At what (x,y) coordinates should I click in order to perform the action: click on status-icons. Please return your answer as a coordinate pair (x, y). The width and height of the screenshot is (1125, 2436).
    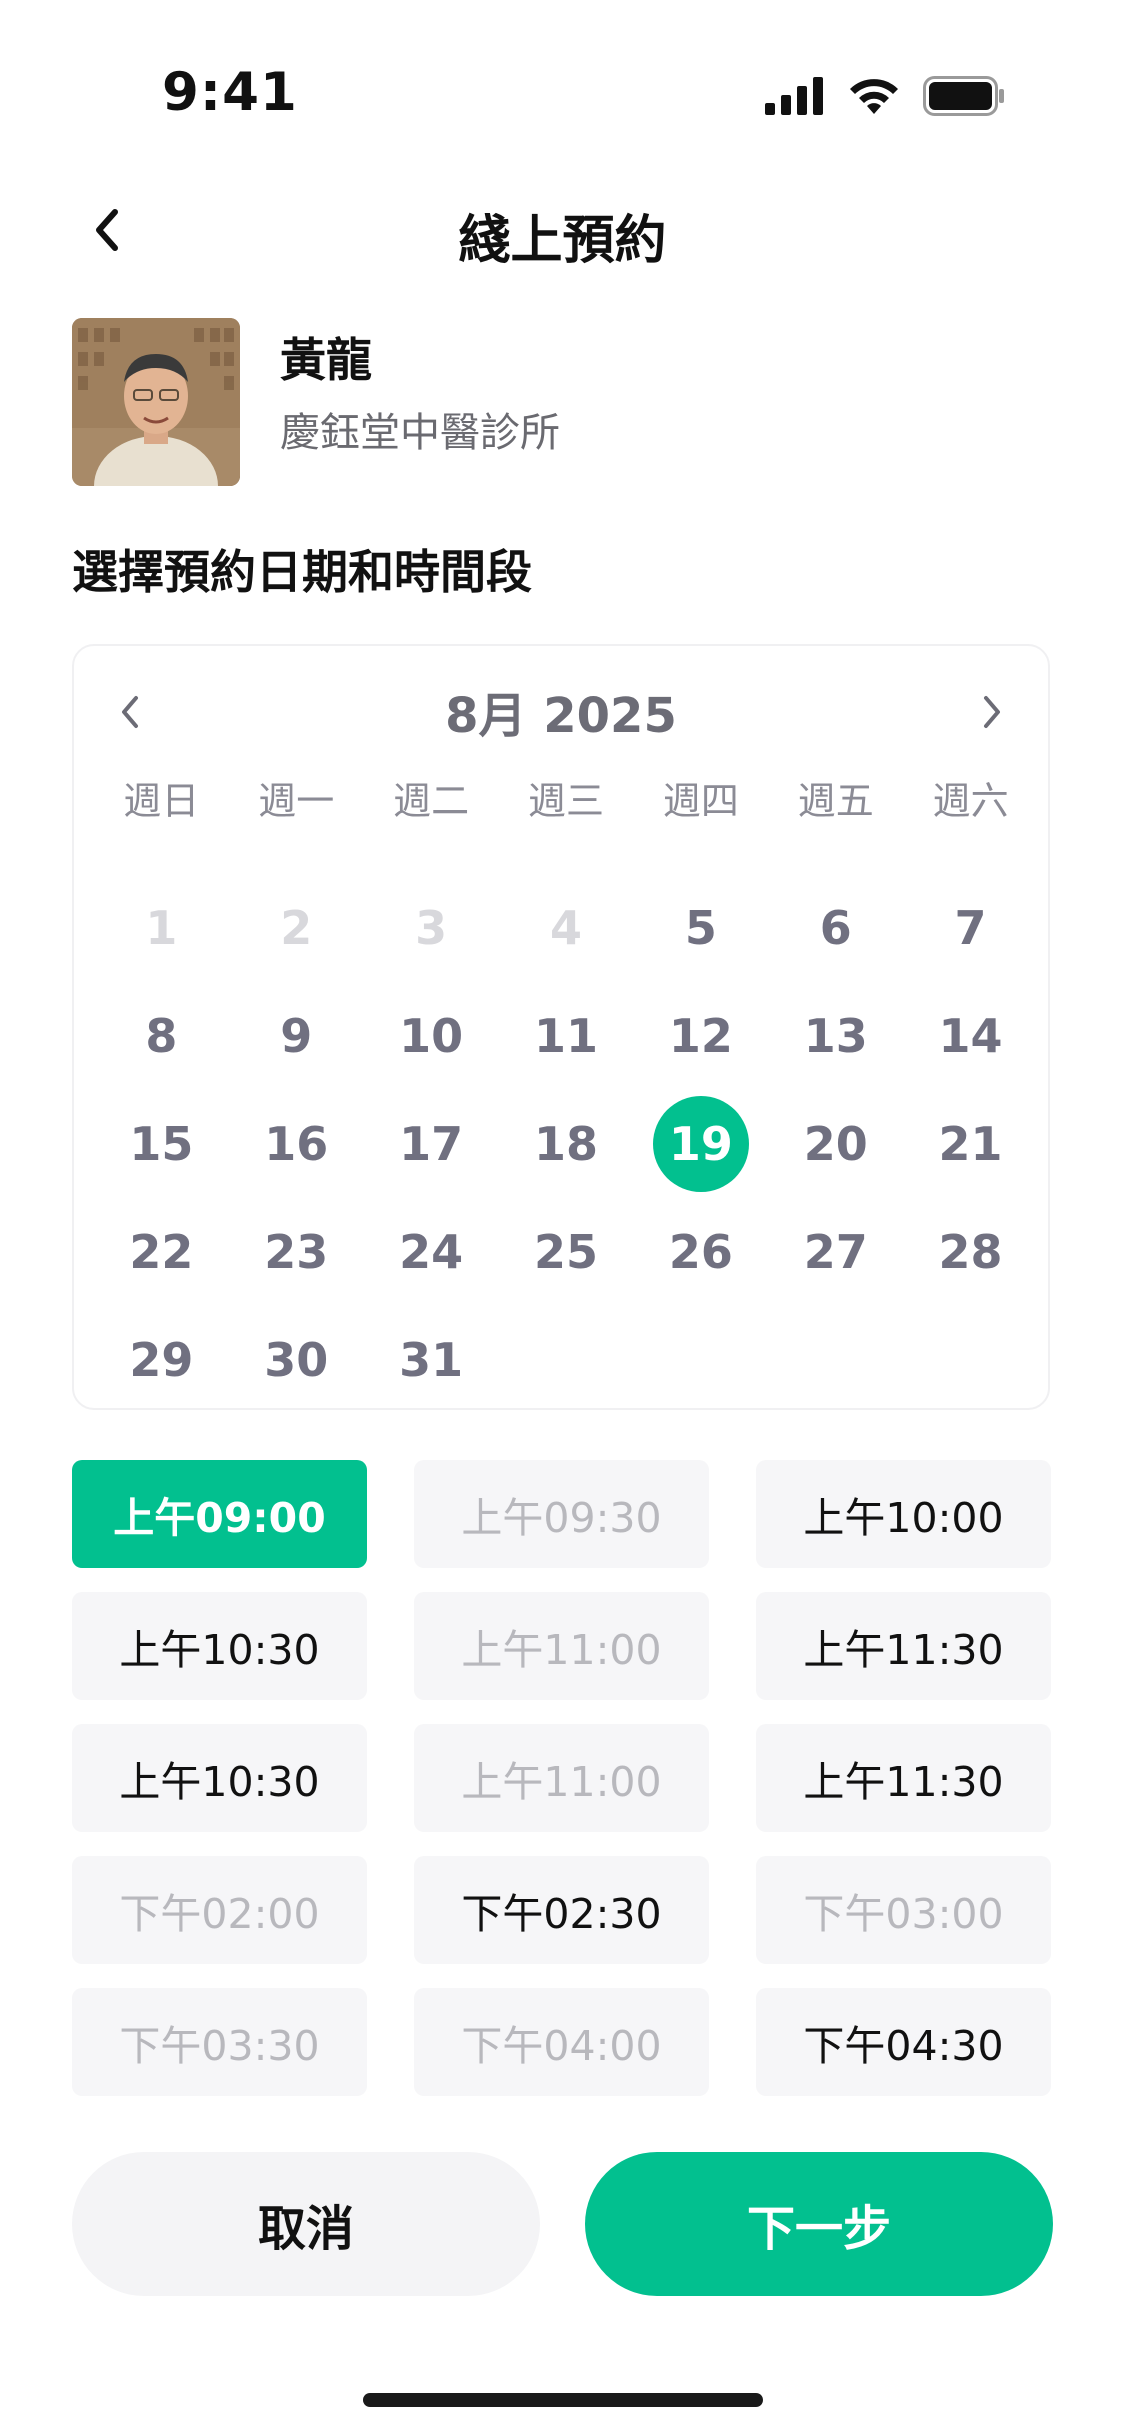
    Looking at the image, I should click on (885, 96).